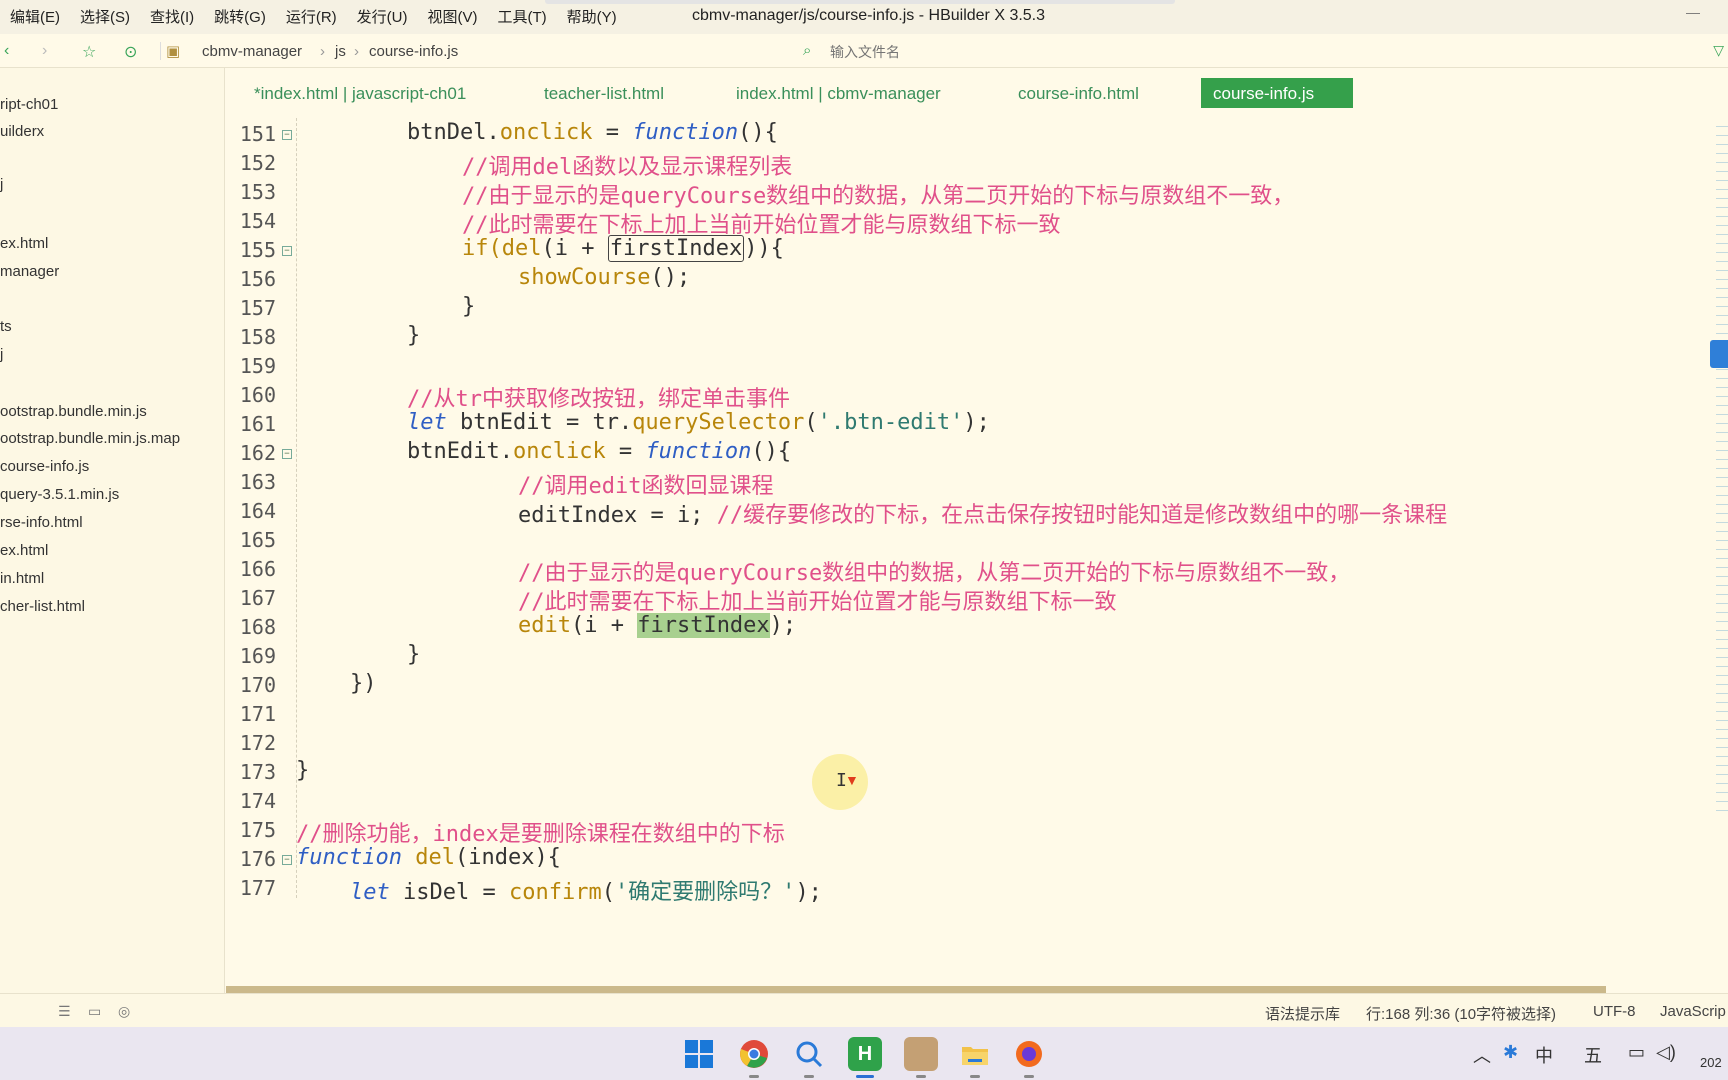 The width and height of the screenshot is (1728, 1080). What do you see at coordinates (522, 16) in the screenshot?
I see `menu-tools: 工具(T)` at bounding box center [522, 16].